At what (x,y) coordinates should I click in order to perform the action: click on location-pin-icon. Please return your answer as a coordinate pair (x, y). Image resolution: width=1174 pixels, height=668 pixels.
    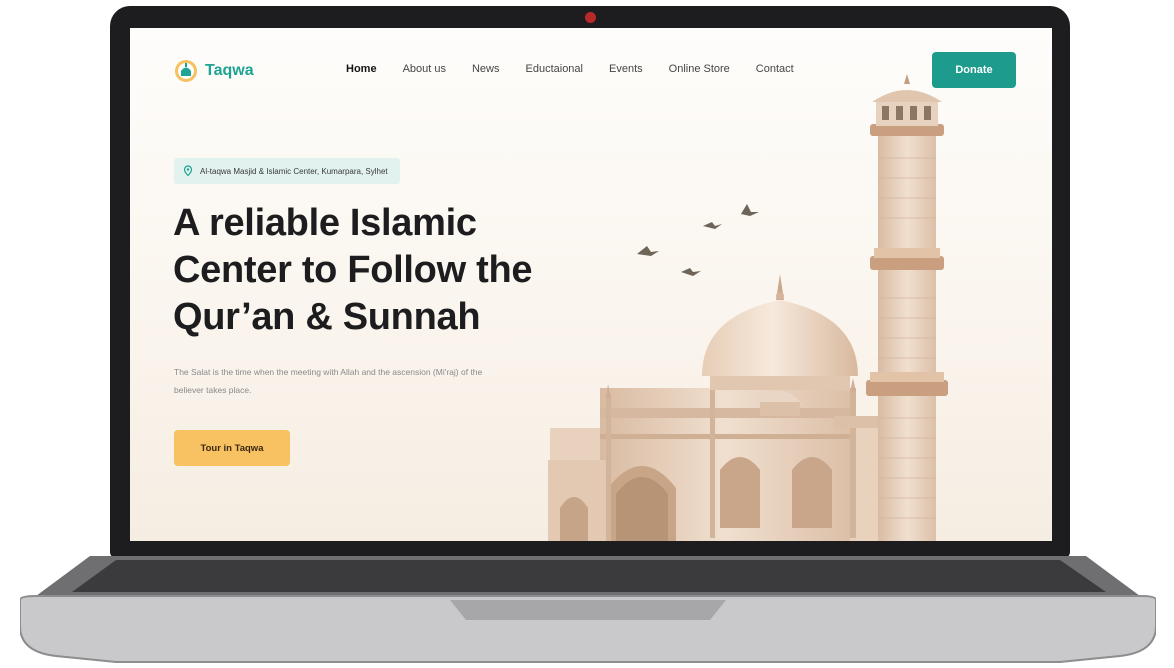
    Looking at the image, I should click on (188, 171).